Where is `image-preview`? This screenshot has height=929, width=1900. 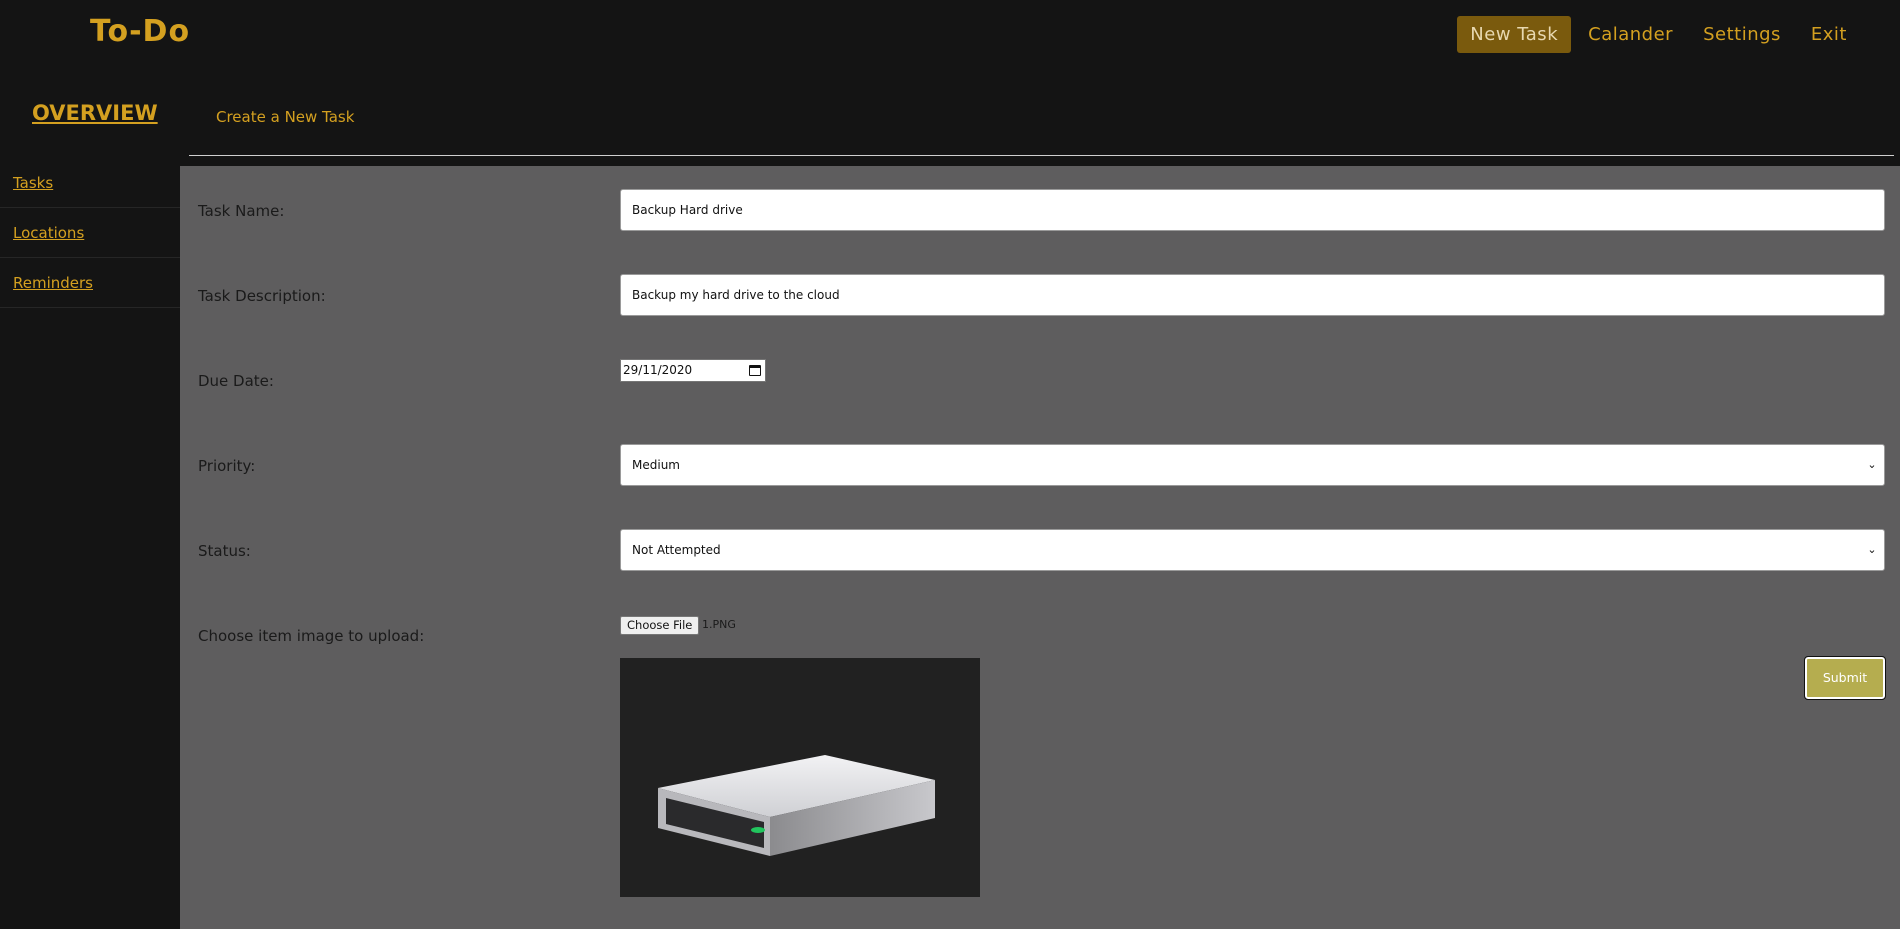
image-preview is located at coordinates (800, 777).